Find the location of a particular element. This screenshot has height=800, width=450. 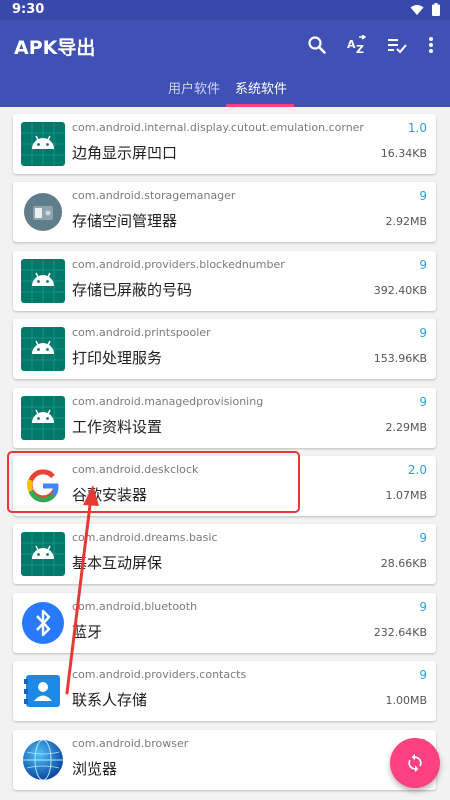

svg-text: A is located at coordinates (351, 44).